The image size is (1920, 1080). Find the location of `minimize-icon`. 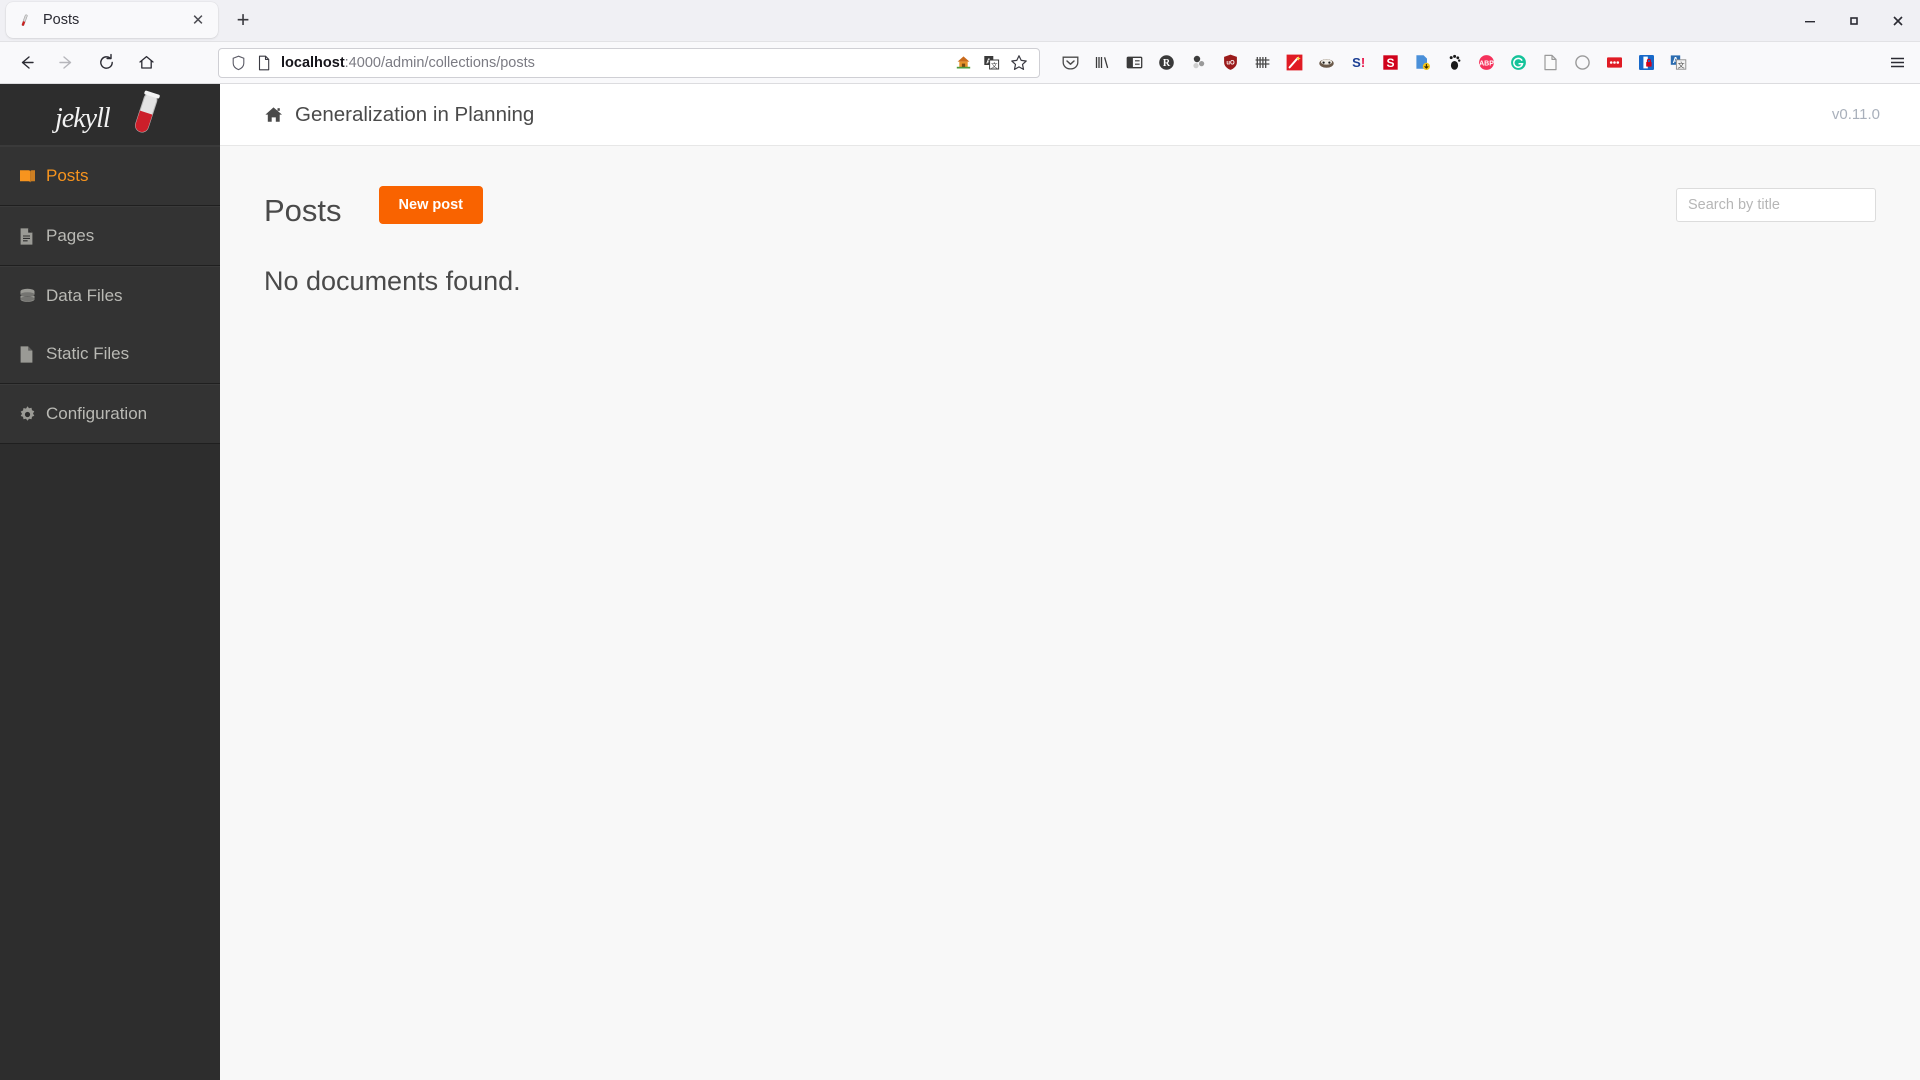

minimize-icon is located at coordinates (1810, 21).